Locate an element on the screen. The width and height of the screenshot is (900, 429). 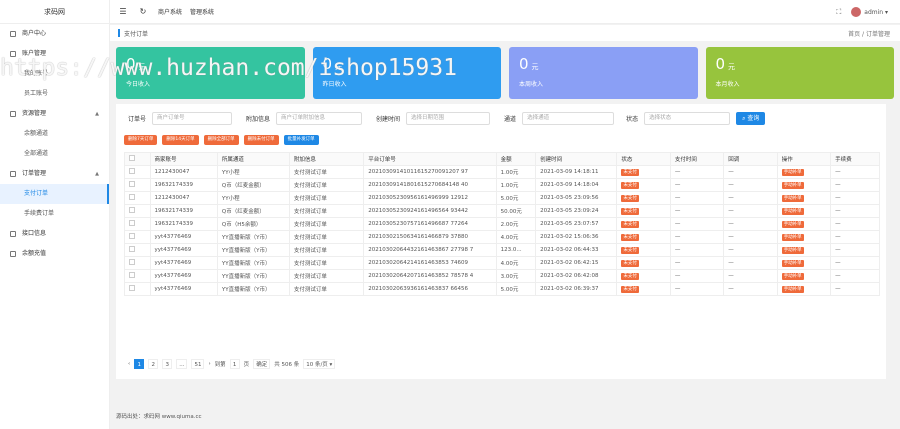
page-button-51: 51 is located at coordinates (198, 364).